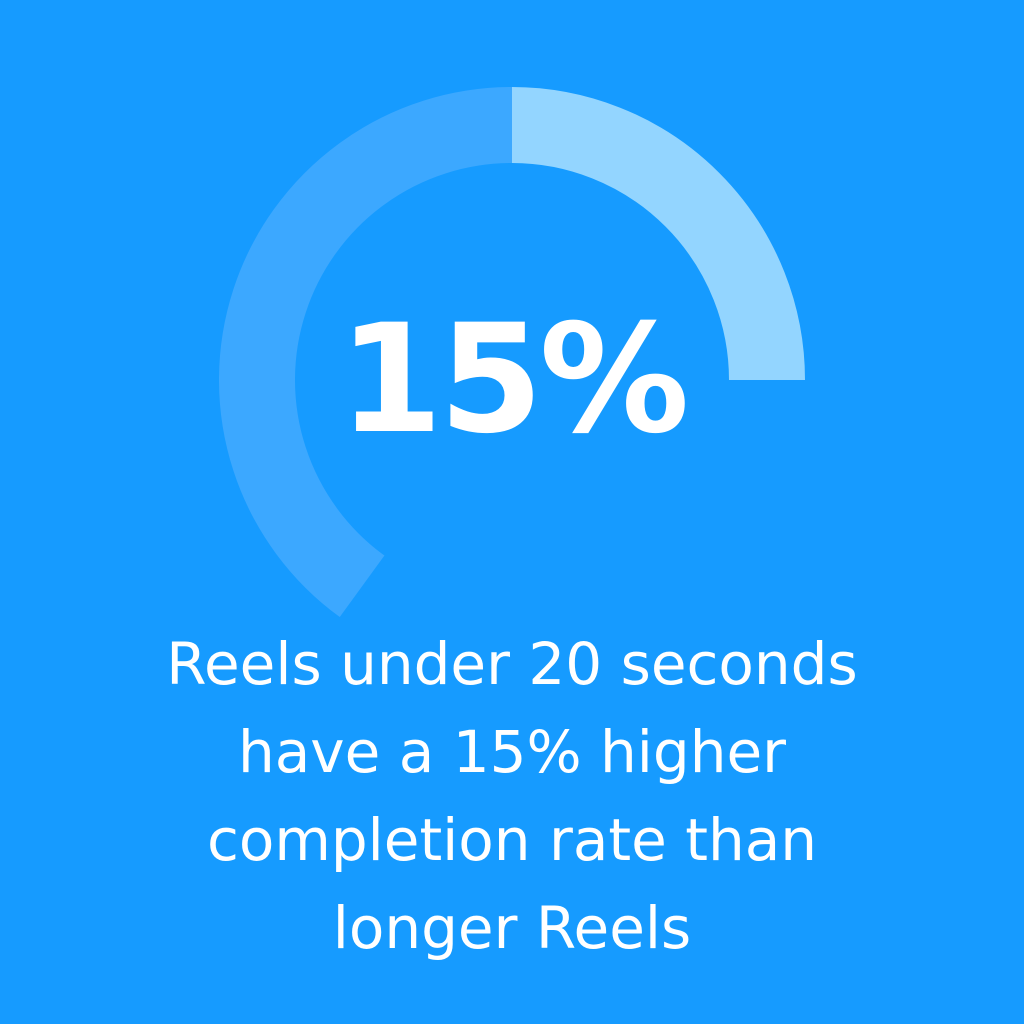 The height and width of the screenshot is (1024, 1024). What do you see at coordinates (512, 664) in the screenshot?
I see `caption-line-1: Reels under 20 seconds` at bounding box center [512, 664].